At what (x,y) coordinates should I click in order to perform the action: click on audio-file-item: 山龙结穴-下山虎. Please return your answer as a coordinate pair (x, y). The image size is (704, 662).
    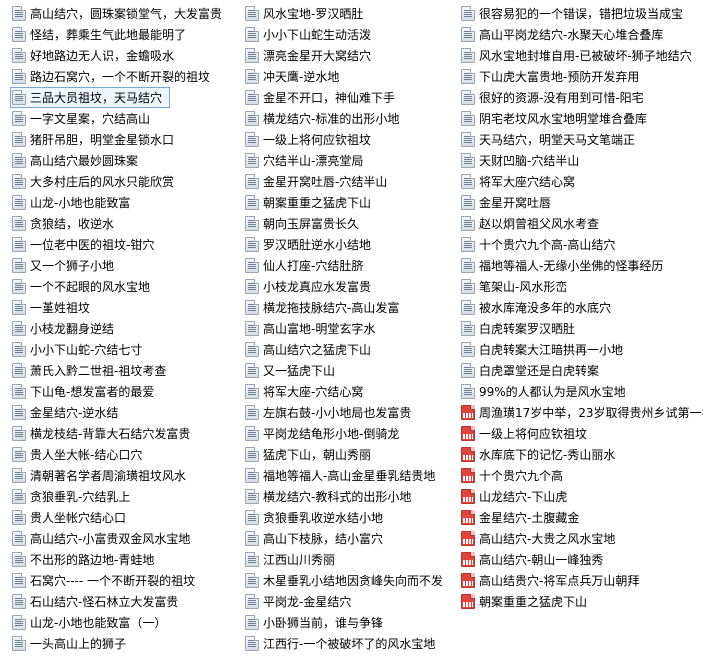
    Looking at the image, I should click on (581, 496).